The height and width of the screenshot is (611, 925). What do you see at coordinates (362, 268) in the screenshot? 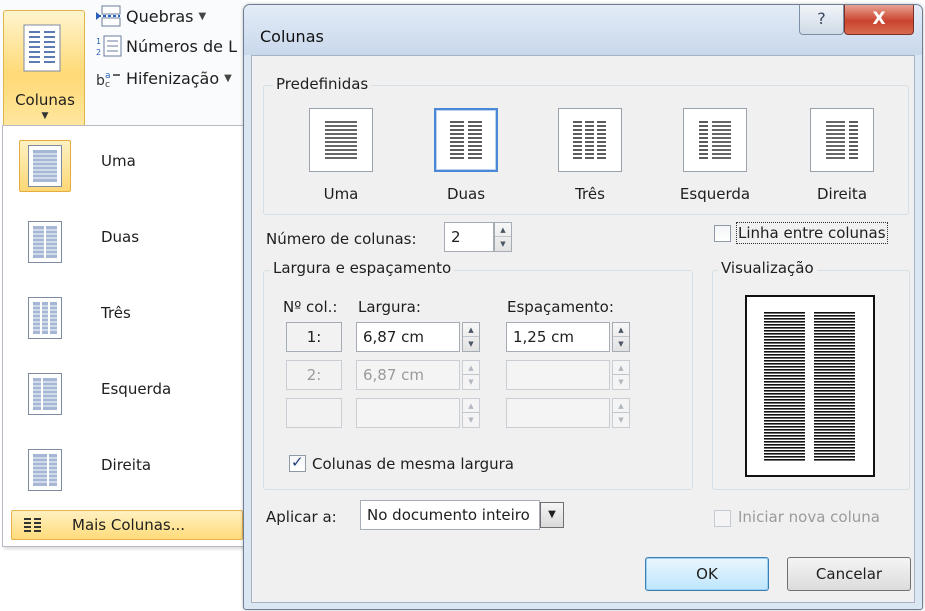
I see `largura-espacamento-title: Largura e espaçamento` at bounding box center [362, 268].